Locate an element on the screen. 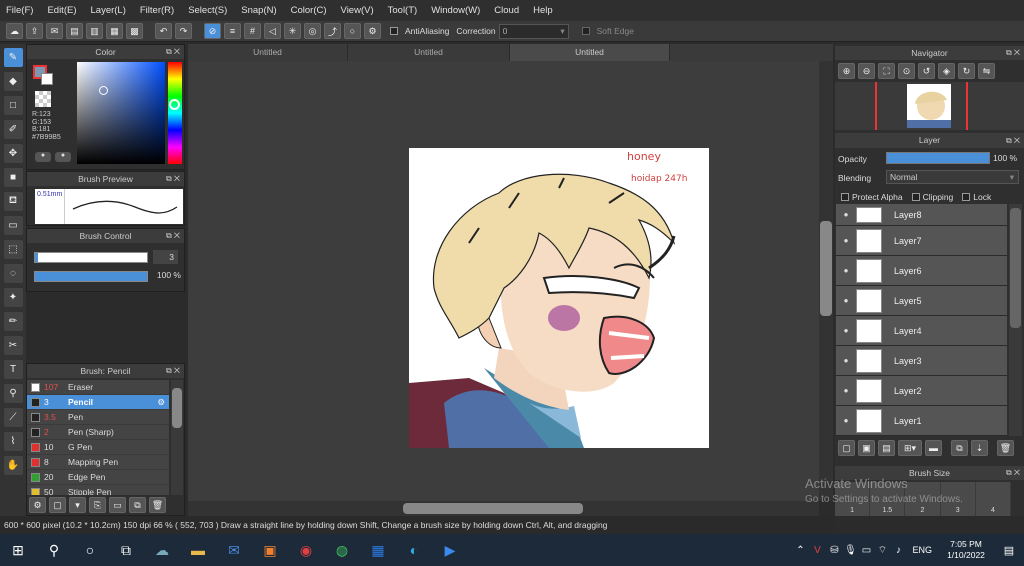  menu-color: Color(C) is located at coordinates (309, 10).